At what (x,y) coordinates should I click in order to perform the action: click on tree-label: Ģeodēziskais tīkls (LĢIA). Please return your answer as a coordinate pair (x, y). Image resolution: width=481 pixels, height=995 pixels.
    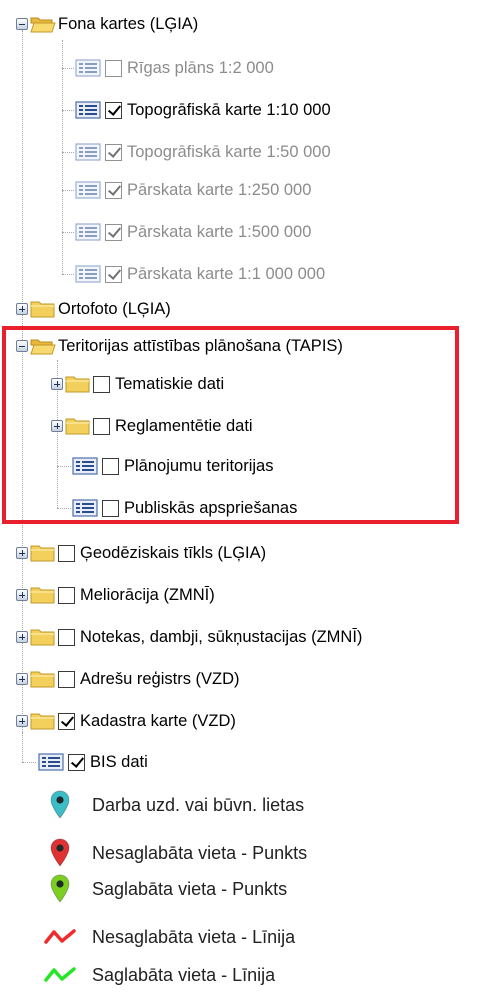
    Looking at the image, I should click on (173, 553).